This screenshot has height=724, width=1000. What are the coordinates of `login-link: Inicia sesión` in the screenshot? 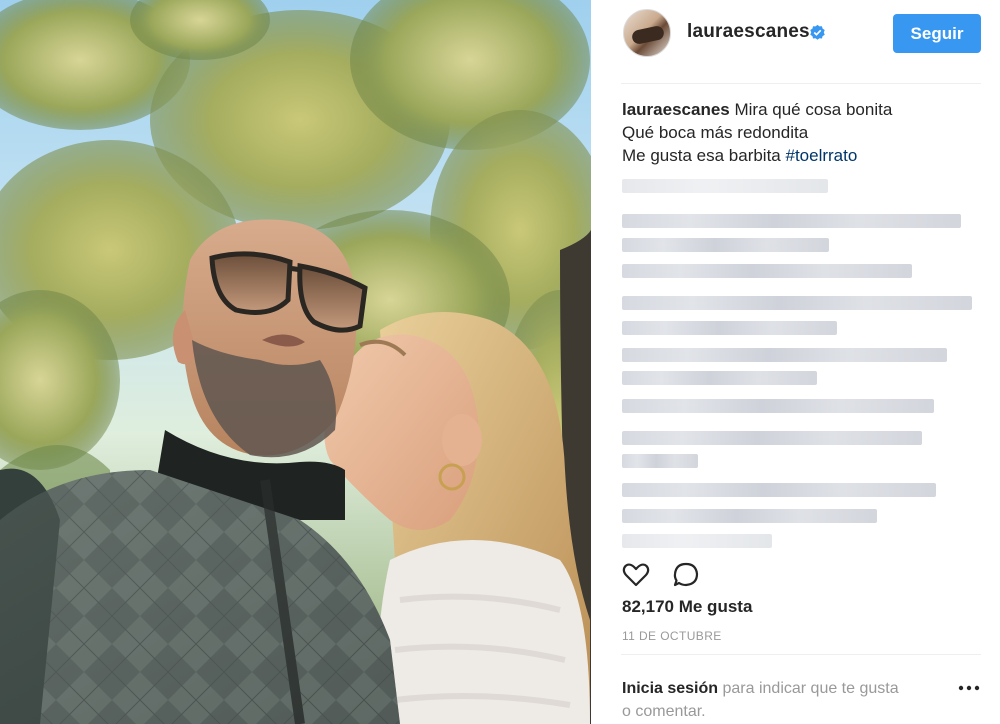 It's located at (670, 688).